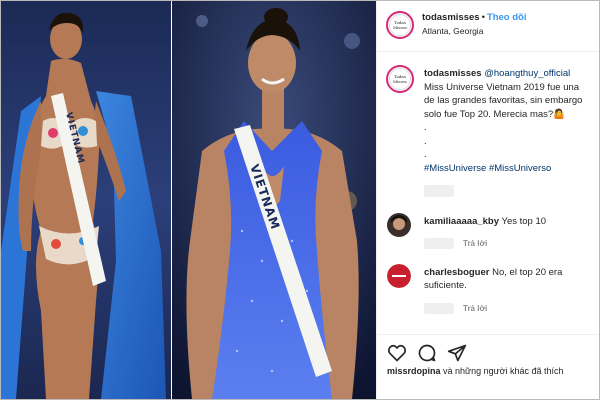 The width and height of the screenshot is (600, 400). I want to click on hashtag: #MissUniverse, so click(455, 168).